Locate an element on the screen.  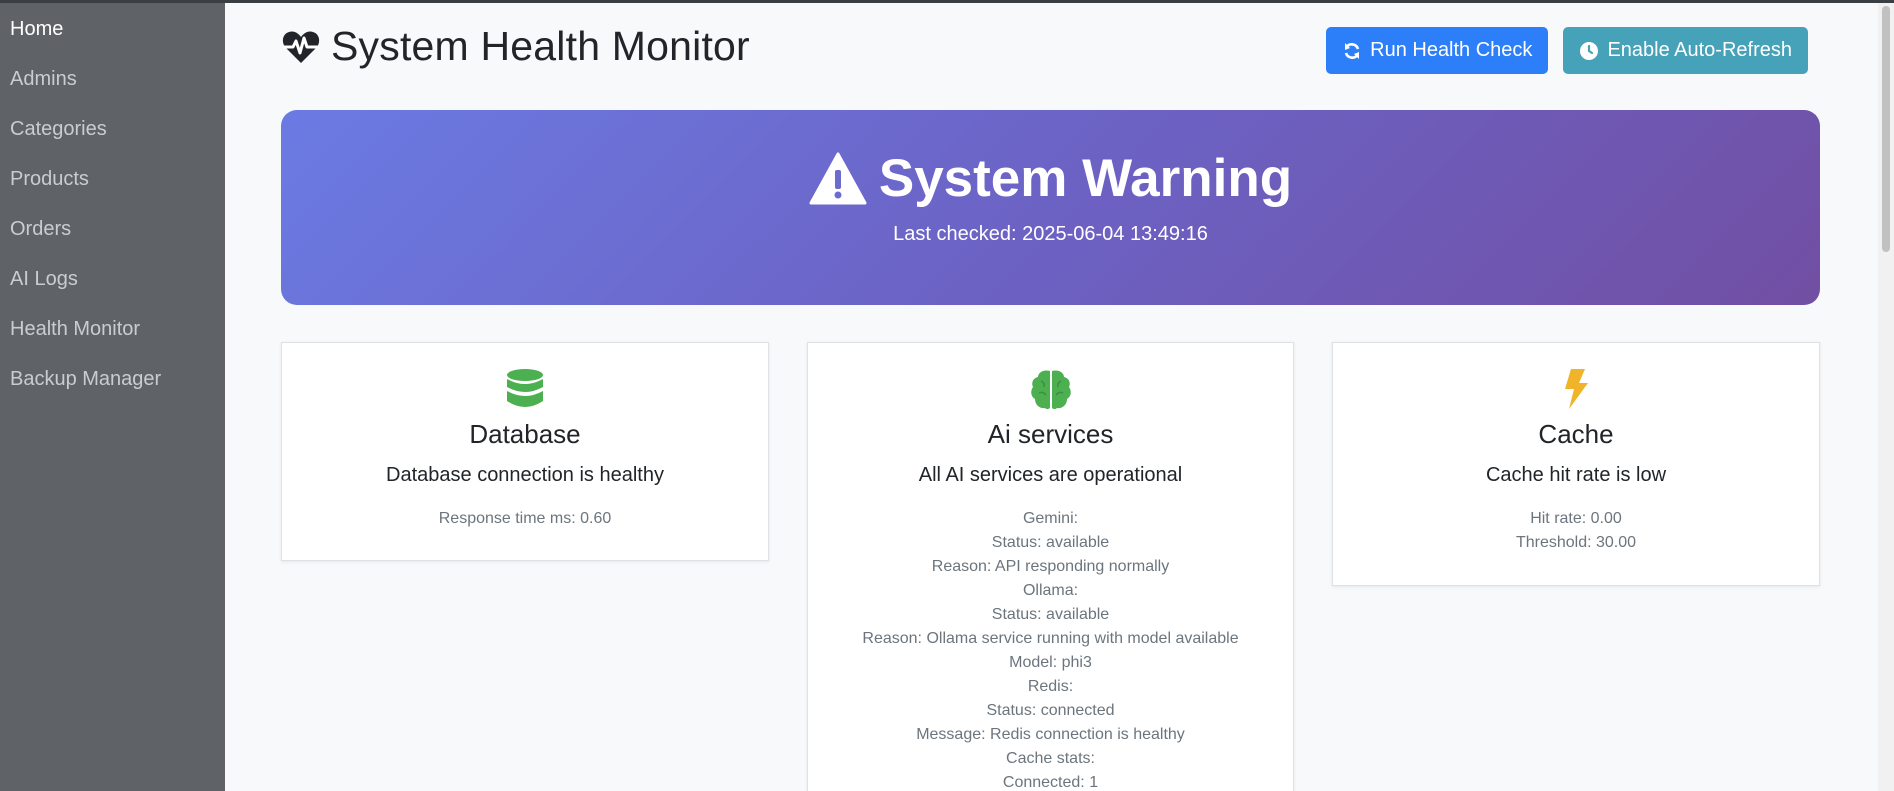
ai-services-card-title: Ai services is located at coordinates (1050, 434).